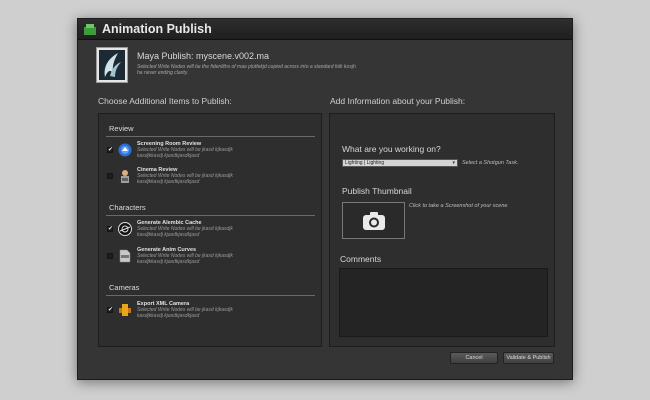  What do you see at coordinates (90, 29) in the screenshot?
I see `shotgun-app-icon` at bounding box center [90, 29].